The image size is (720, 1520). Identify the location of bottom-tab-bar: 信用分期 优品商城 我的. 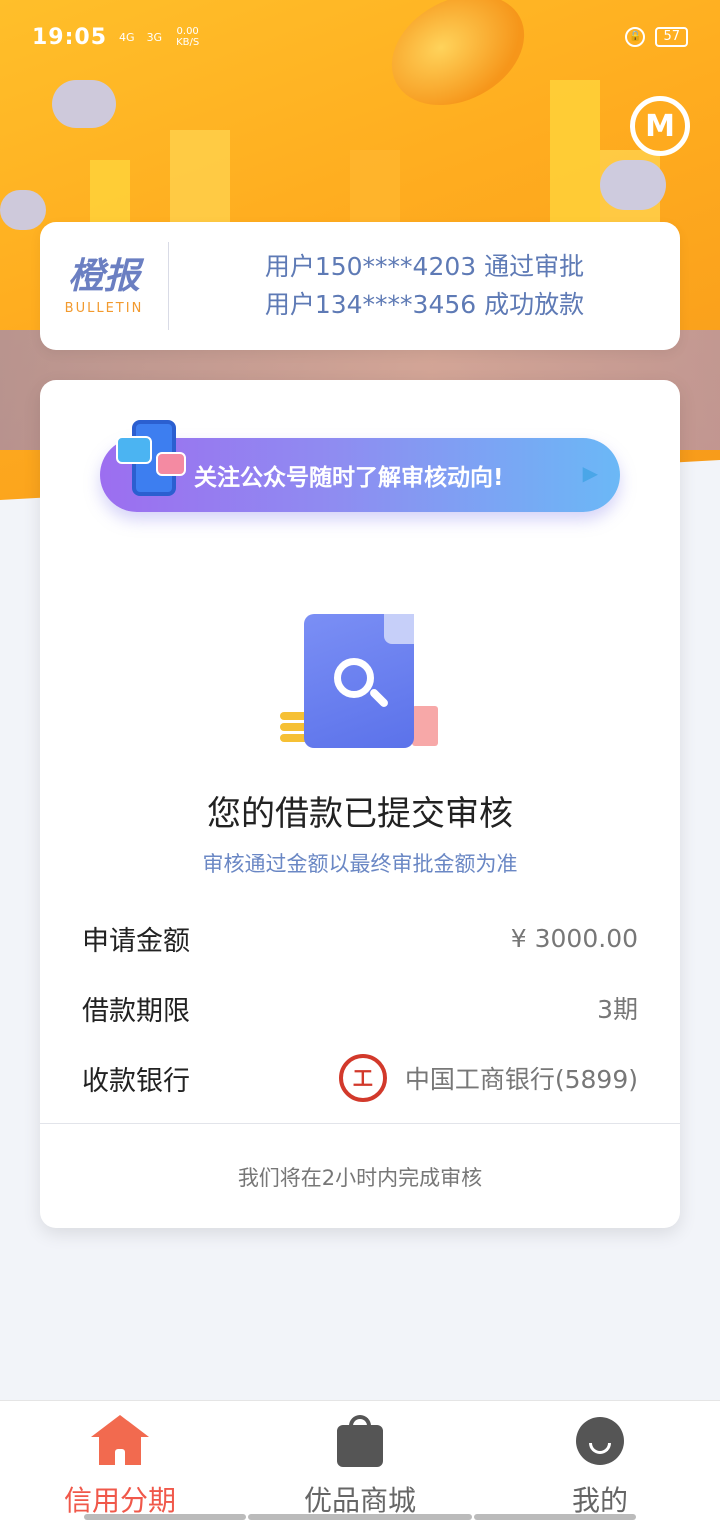
(360, 1460).